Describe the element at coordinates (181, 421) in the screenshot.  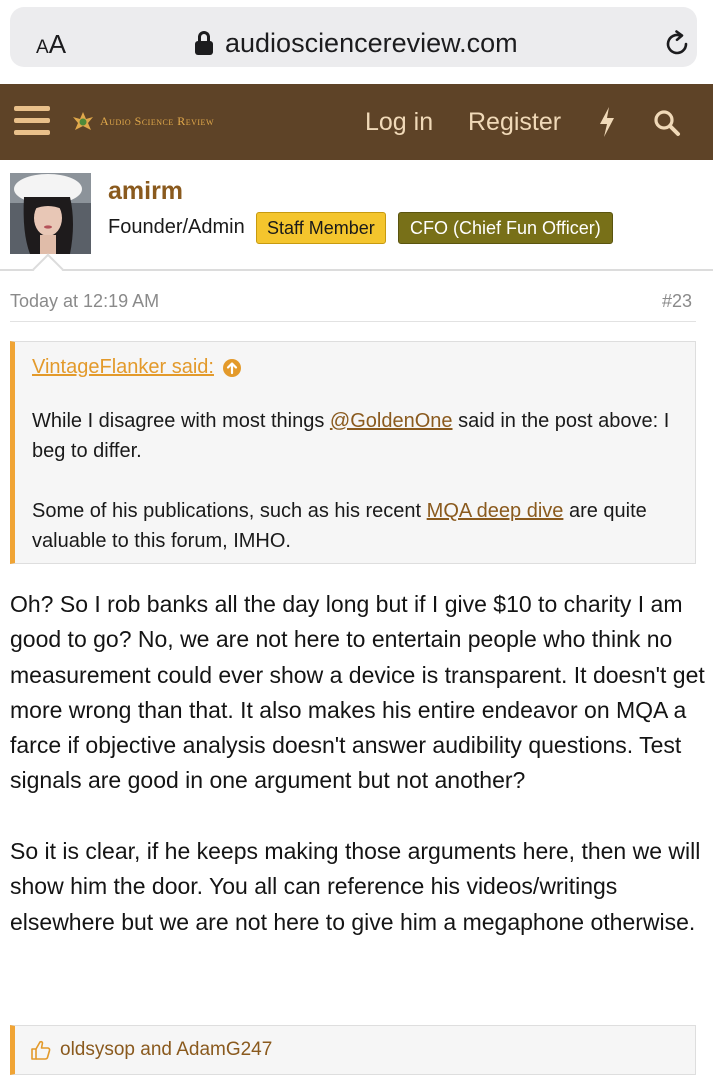
I see `quote-text: While I disagree with most things` at that location.